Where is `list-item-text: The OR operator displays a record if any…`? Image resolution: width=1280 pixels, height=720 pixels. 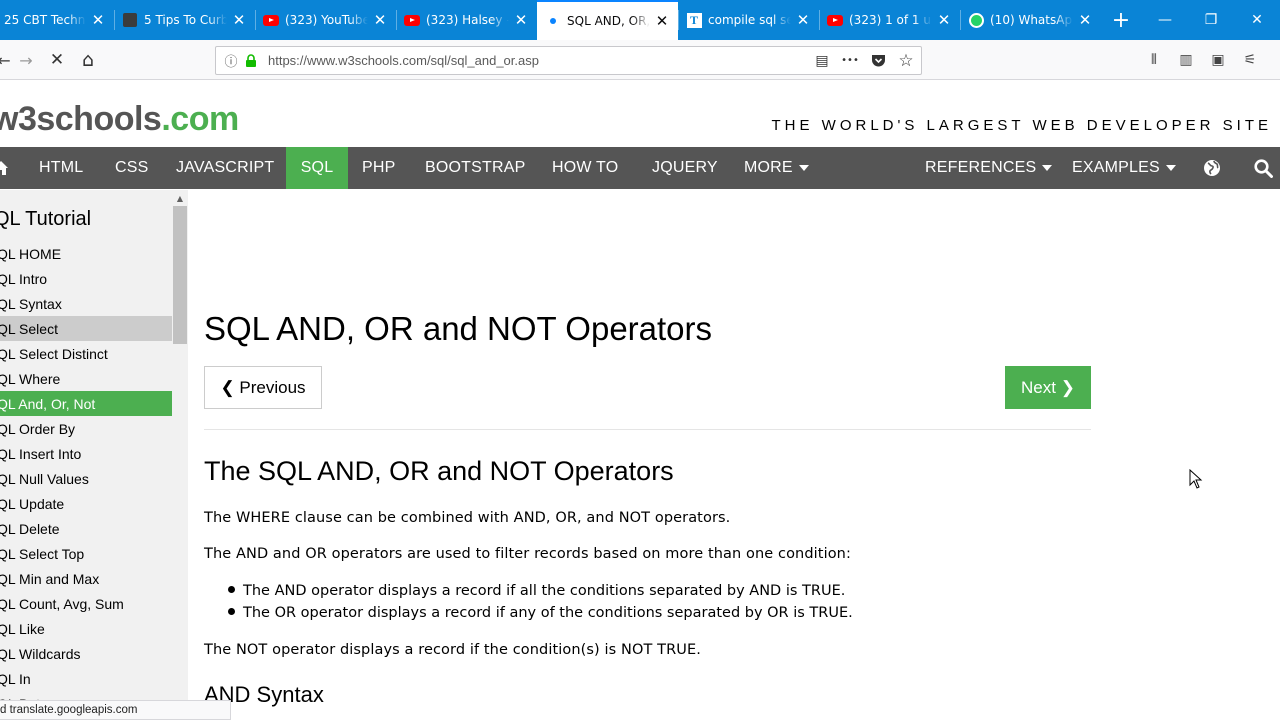 list-item-text: The OR operator displays a record if any… is located at coordinates (548, 613).